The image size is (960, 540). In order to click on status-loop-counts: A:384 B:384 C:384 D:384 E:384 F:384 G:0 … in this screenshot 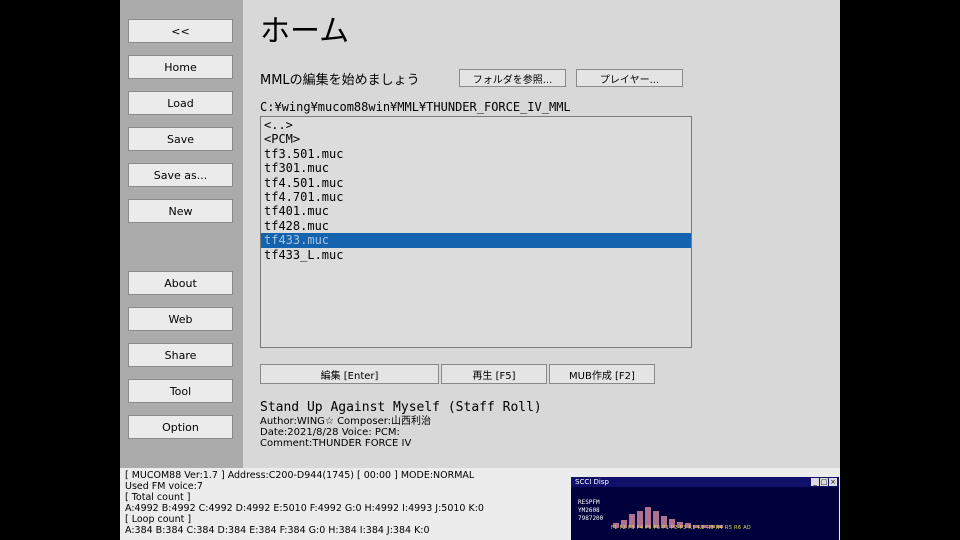, I will do `click(277, 530)`.